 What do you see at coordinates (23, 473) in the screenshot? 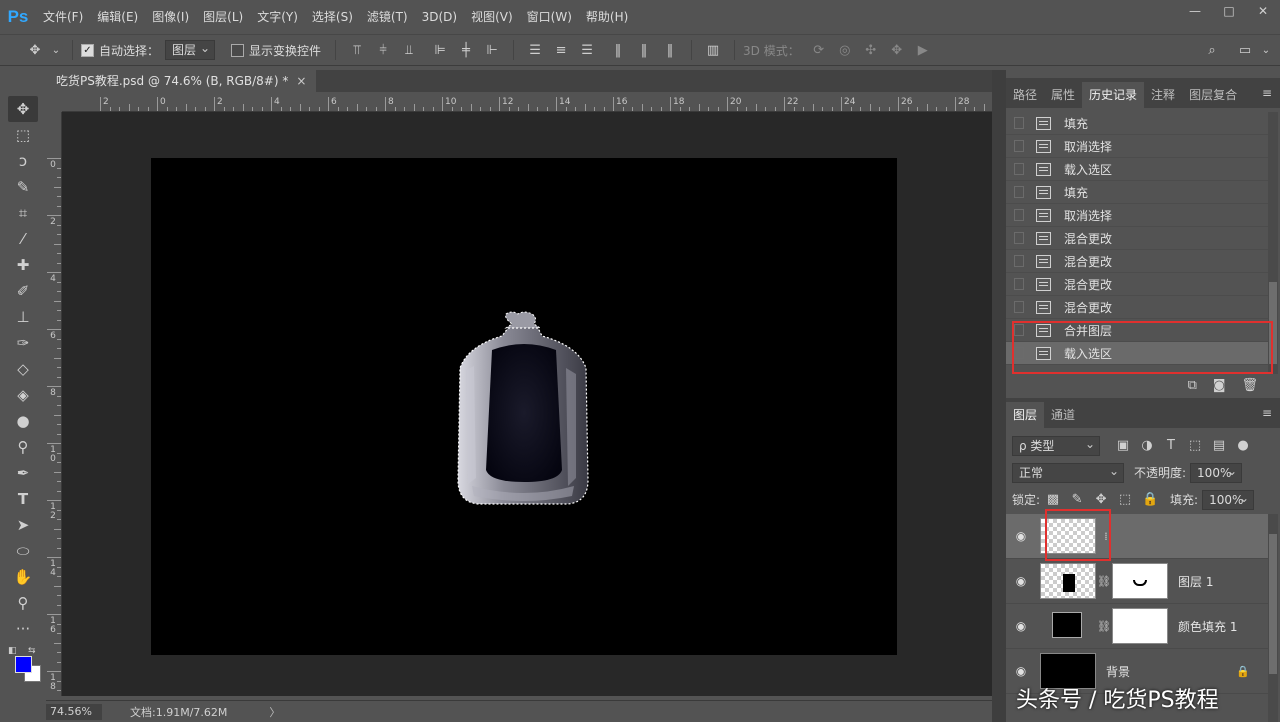
I see `pen-tool-icon: ✒` at bounding box center [23, 473].